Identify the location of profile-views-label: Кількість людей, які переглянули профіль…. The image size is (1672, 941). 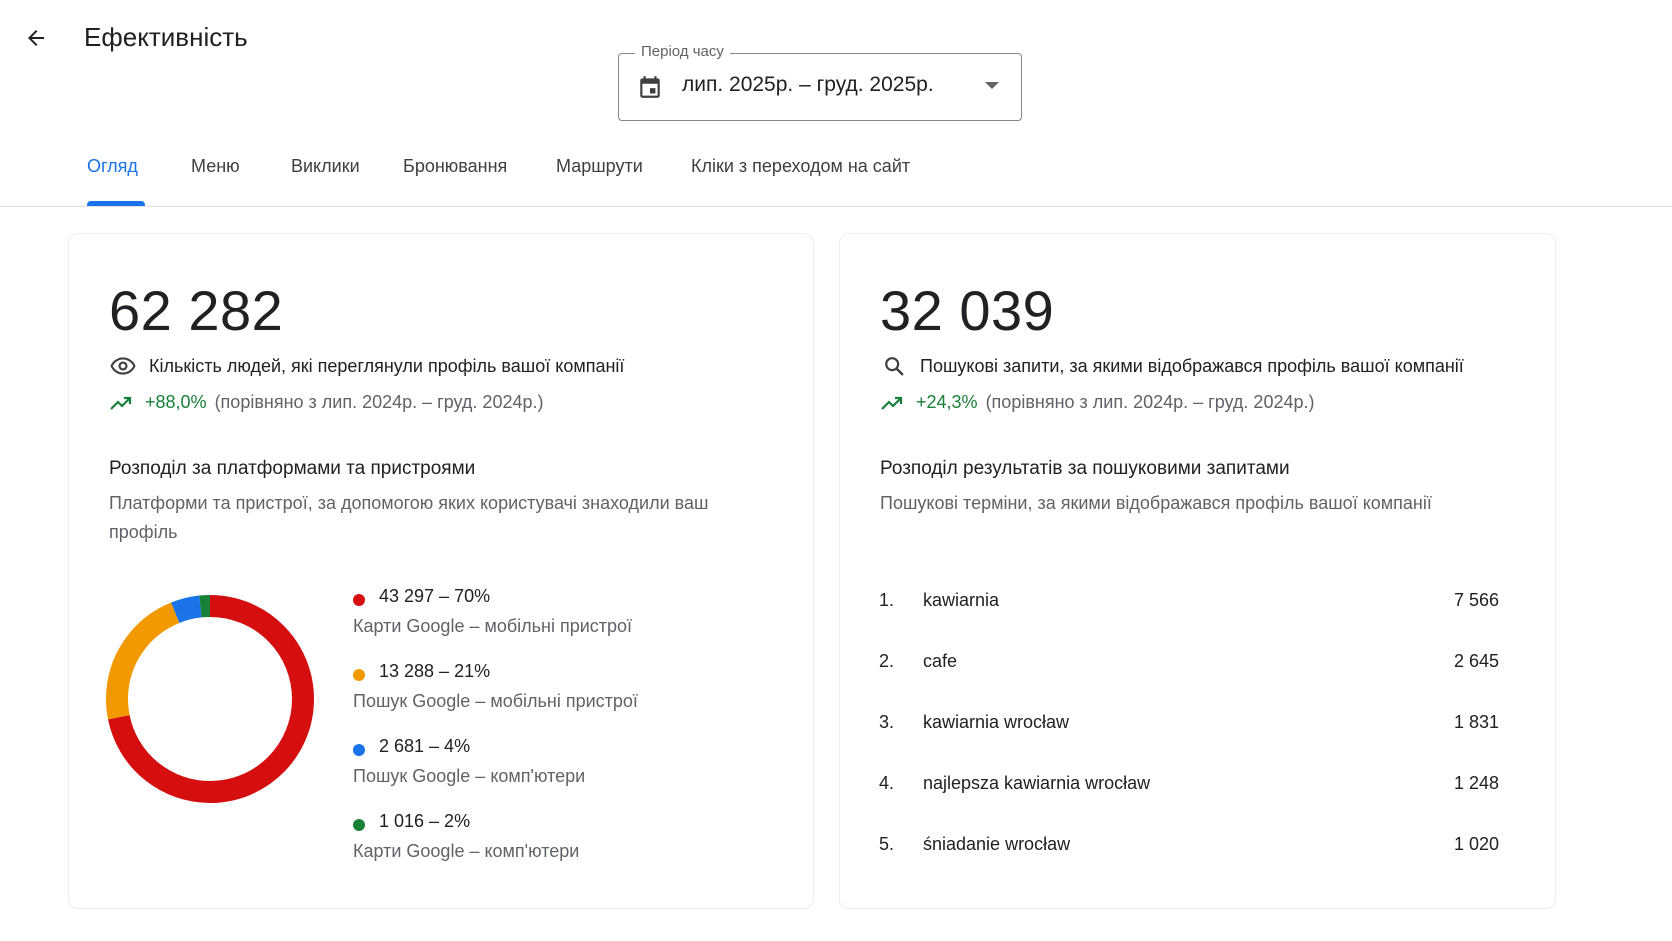
(387, 365).